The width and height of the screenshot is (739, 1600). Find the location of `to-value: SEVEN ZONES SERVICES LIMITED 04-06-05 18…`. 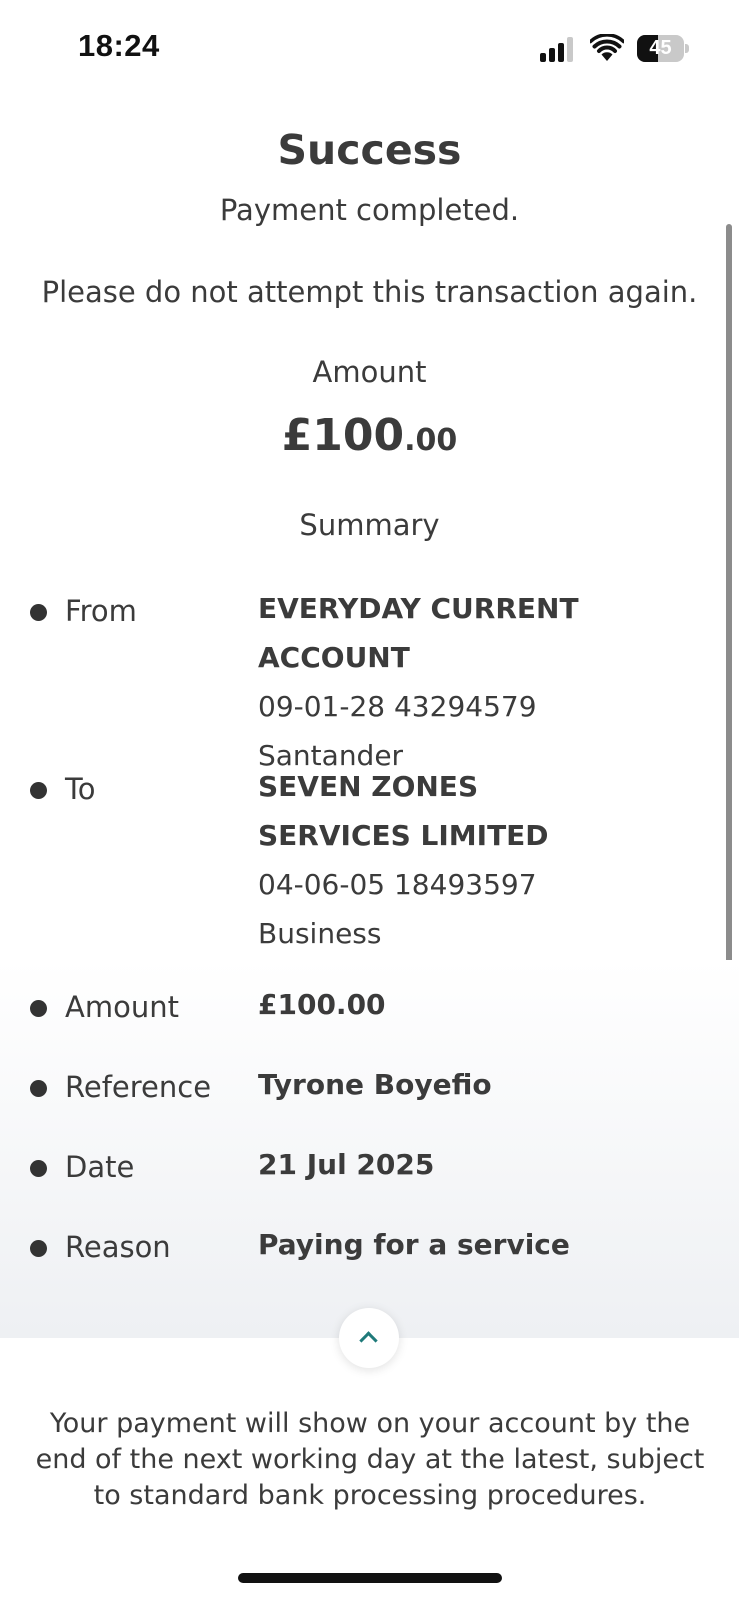

to-value: SEVEN ZONES SERVICES LIMITED 04-06-05 18… is located at coordinates (488, 860).